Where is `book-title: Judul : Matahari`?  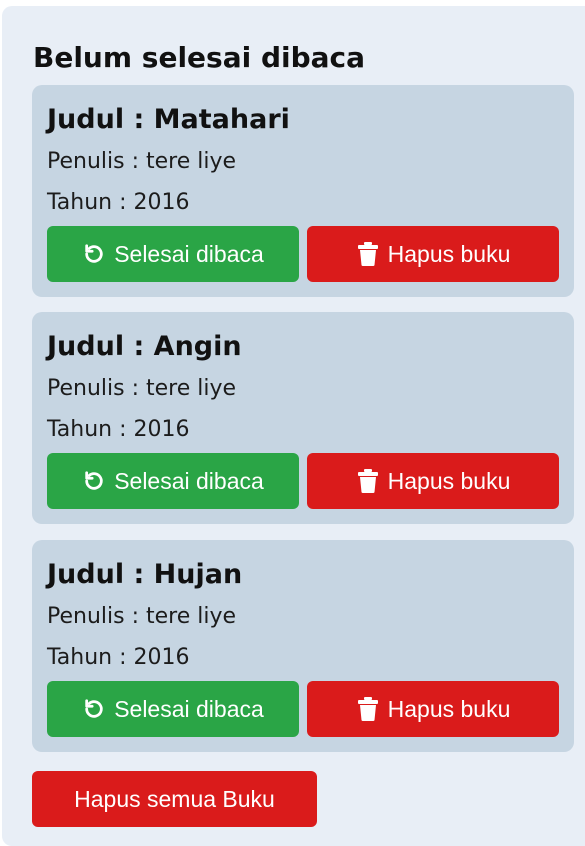 book-title: Judul : Matahari is located at coordinates (168, 119).